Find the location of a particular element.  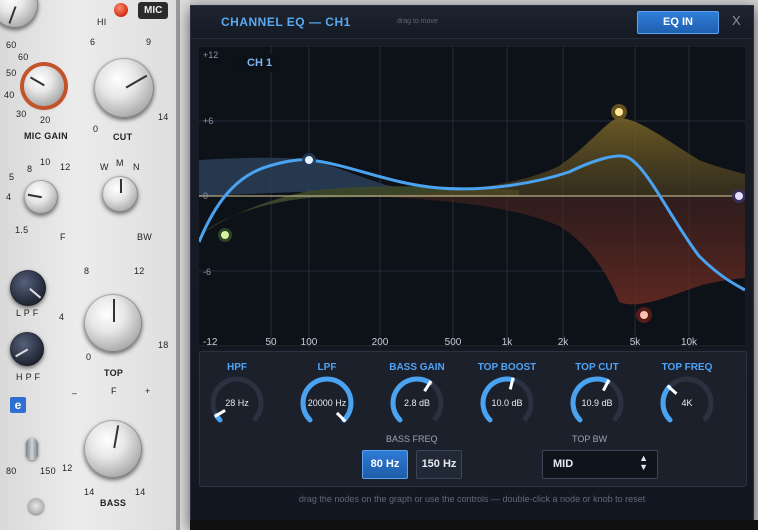

bass-freq-label: BASS FREQ is located at coordinates (412, 439).